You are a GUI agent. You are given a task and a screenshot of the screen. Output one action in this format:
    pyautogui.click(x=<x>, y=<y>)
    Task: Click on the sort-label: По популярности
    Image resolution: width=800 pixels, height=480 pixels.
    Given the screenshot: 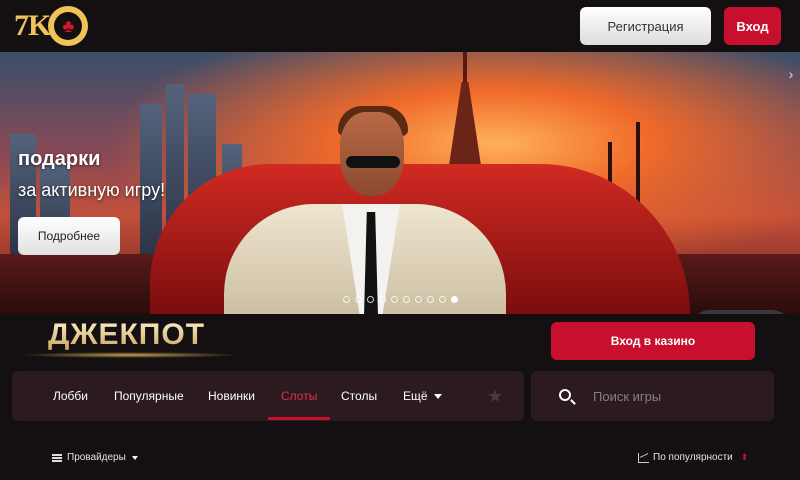 What is the action you would take?
    pyautogui.click(x=693, y=457)
    